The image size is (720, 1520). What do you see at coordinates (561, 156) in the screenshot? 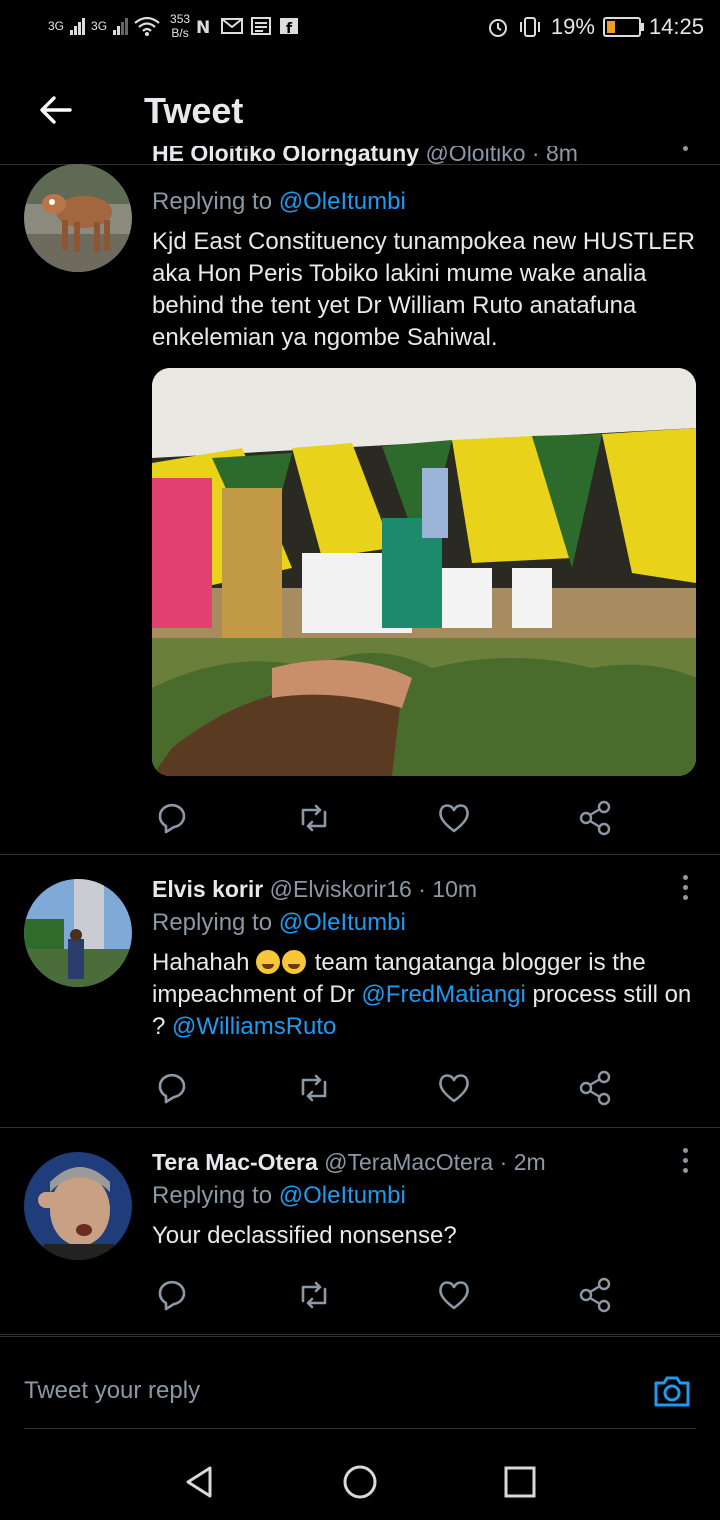
I see `tweet-time: 8m` at bounding box center [561, 156].